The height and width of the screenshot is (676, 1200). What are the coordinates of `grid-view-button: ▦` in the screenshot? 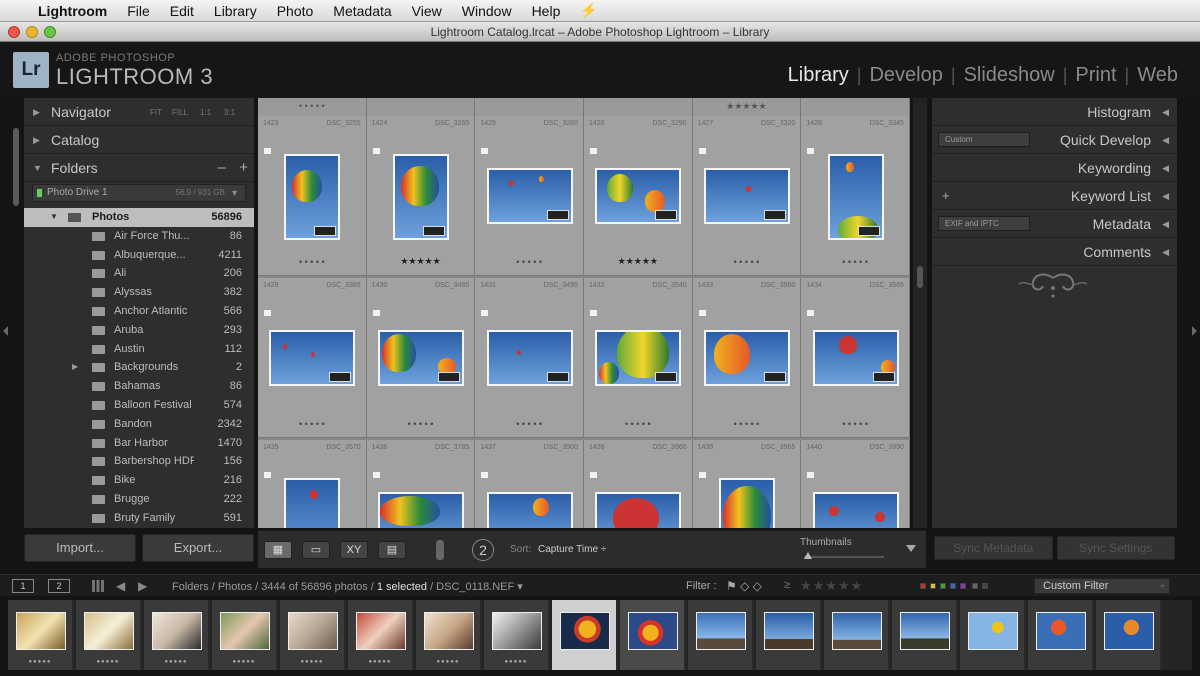 It's located at (278, 550).